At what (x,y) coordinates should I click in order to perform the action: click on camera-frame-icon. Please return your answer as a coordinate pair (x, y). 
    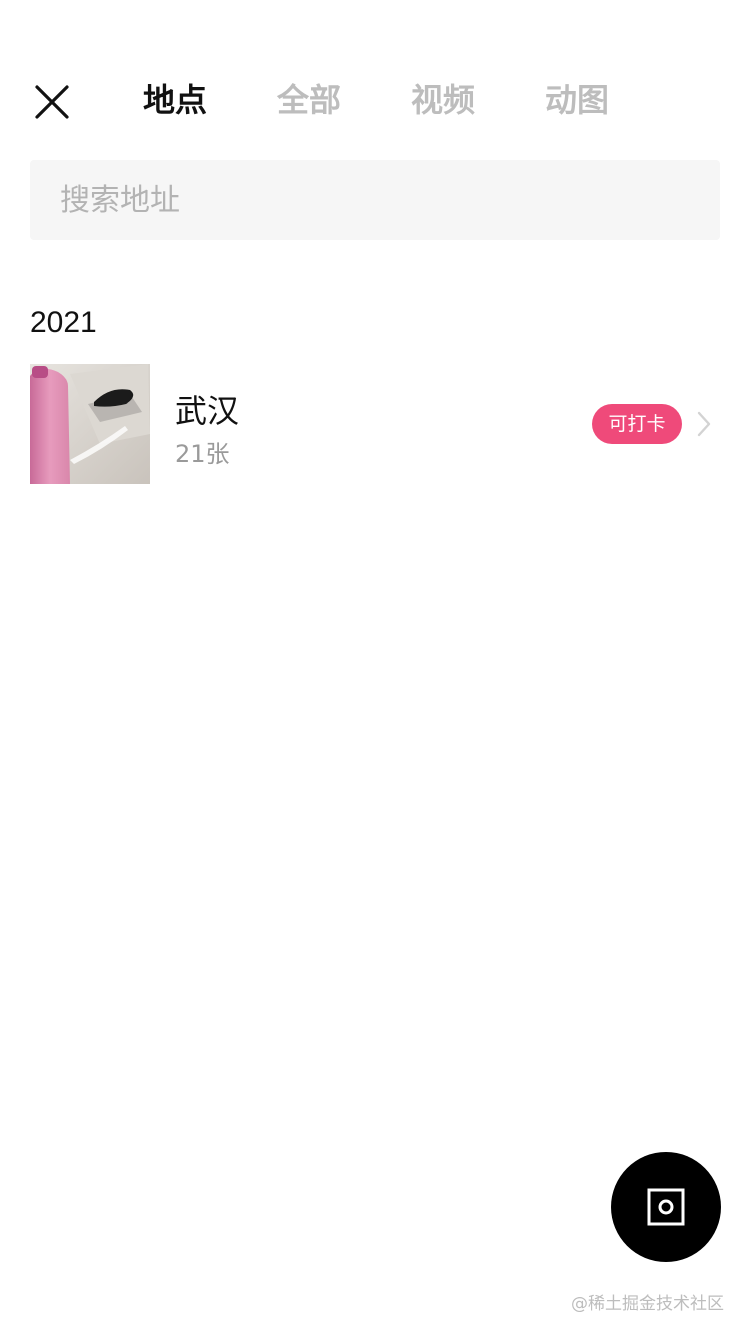
    Looking at the image, I should click on (666, 1207).